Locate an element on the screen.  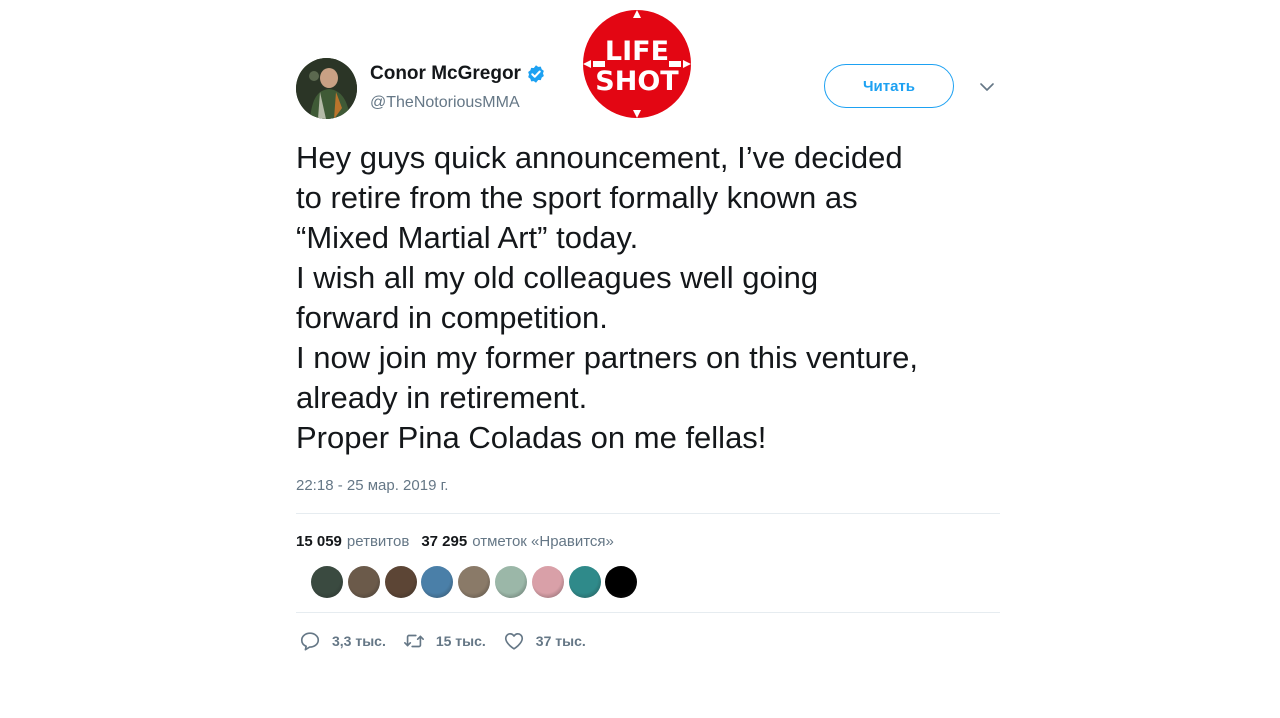
retweet-button: 15 тыс. is located at coordinates (444, 641).